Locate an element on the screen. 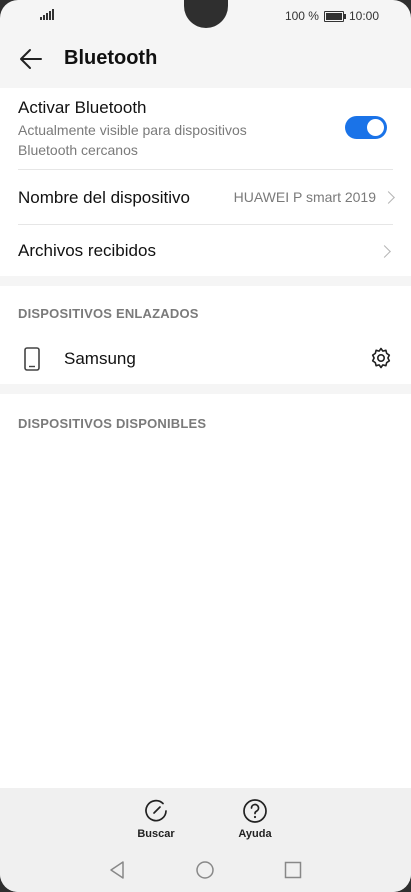 This screenshot has height=892, width=411. device-name-label: Nombre del dispositivo is located at coordinates (104, 197).